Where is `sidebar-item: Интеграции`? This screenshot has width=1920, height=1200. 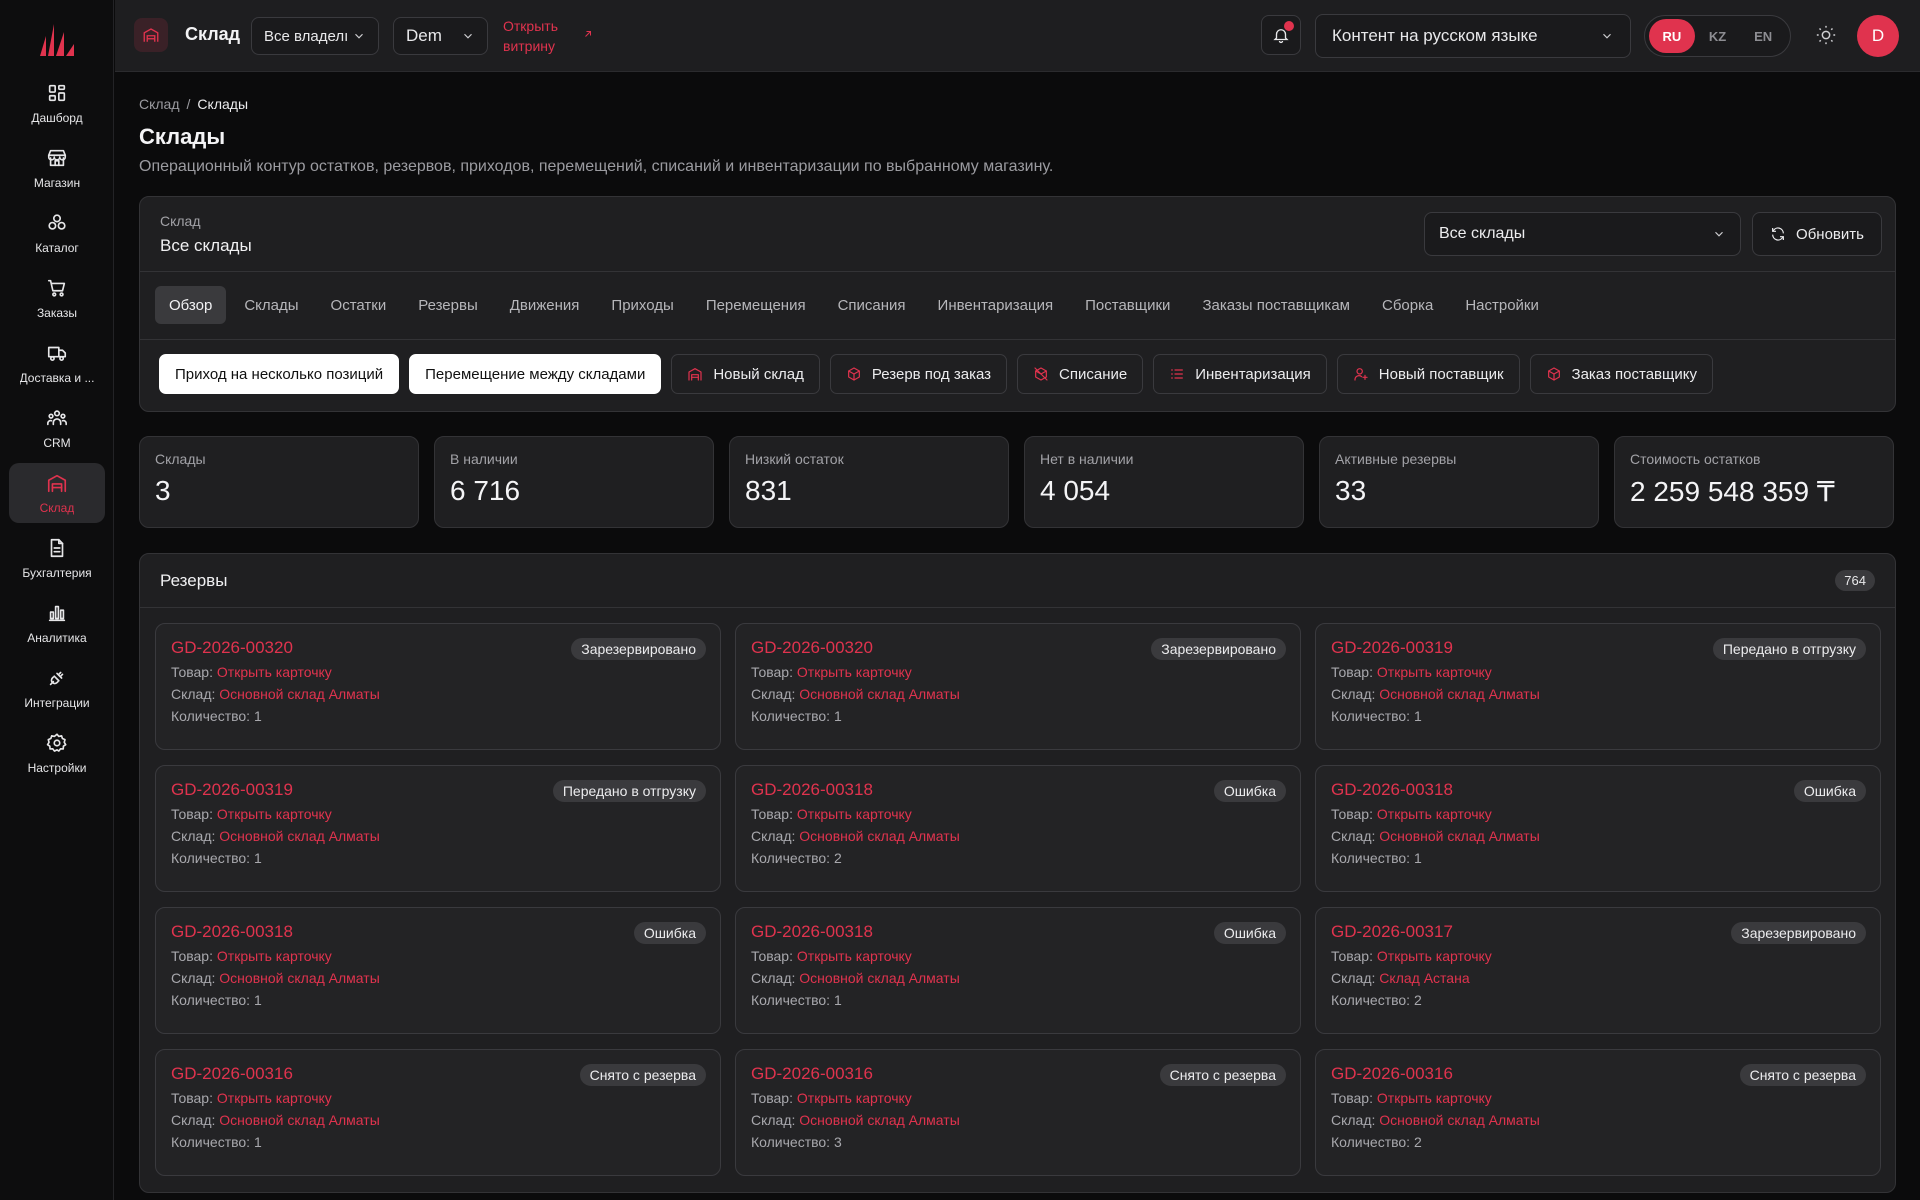 sidebar-item: Интеграции is located at coordinates (57, 688).